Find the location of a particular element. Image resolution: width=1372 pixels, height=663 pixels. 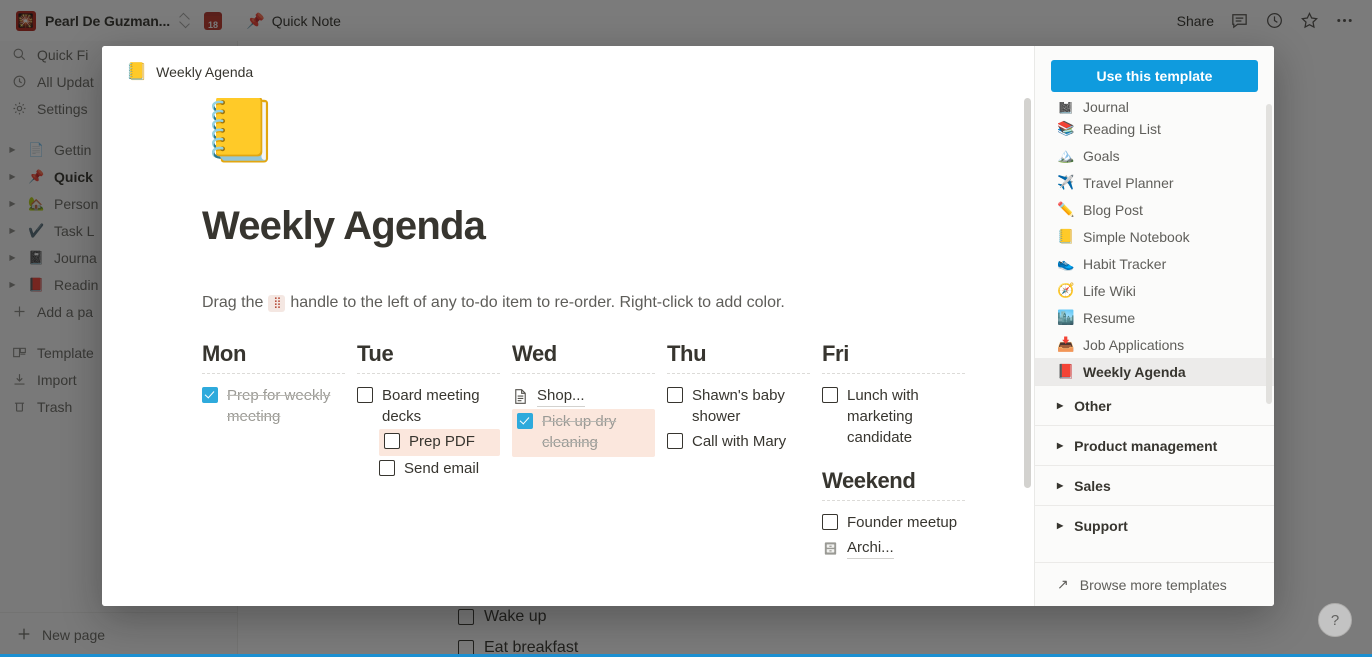

todo-item: Shawn's baby shower is located at coordinates (738, 406).